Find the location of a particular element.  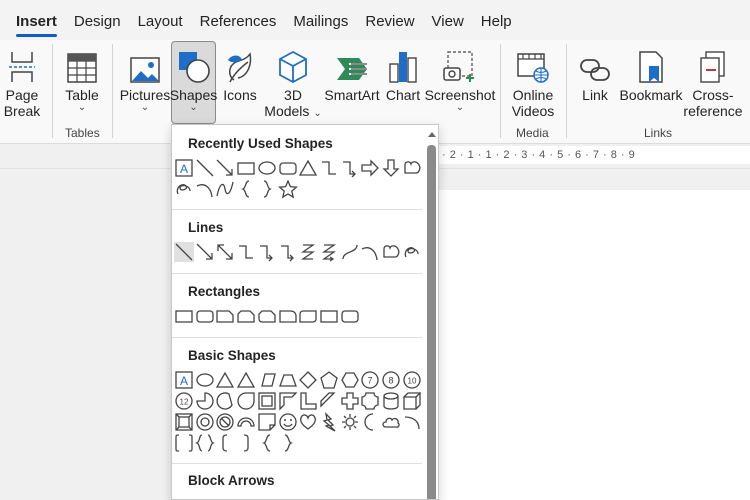

rect-shape-icon is located at coordinates (246, 168).